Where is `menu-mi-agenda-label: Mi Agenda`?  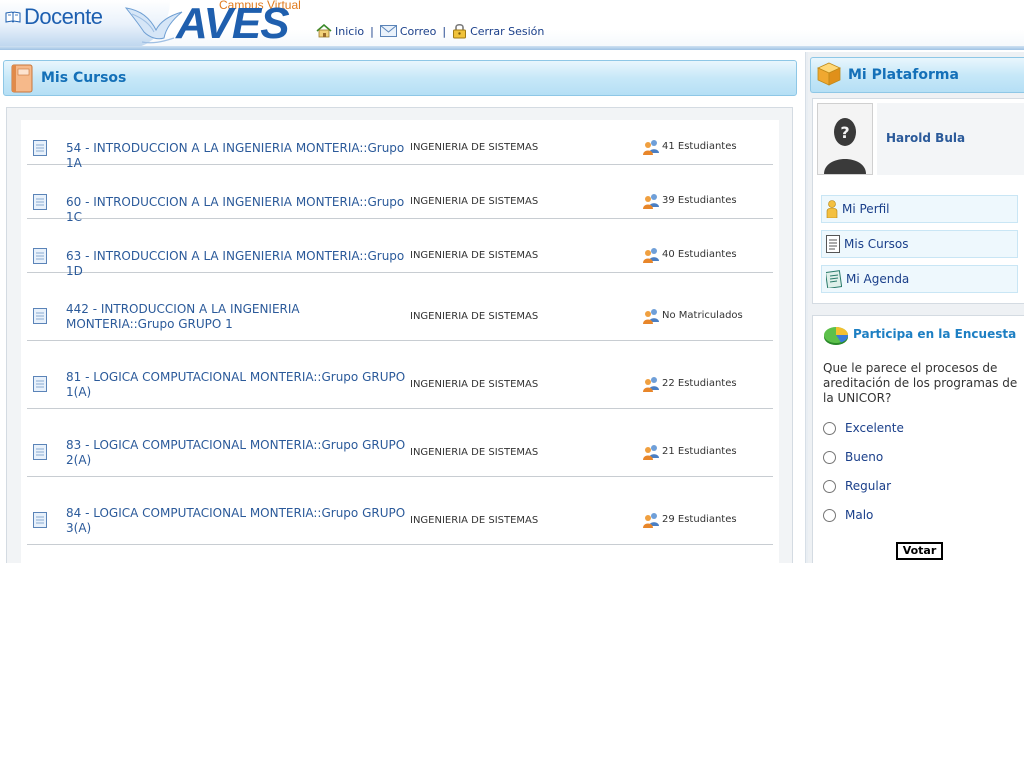 menu-mi-agenda-label: Mi Agenda is located at coordinates (878, 279).